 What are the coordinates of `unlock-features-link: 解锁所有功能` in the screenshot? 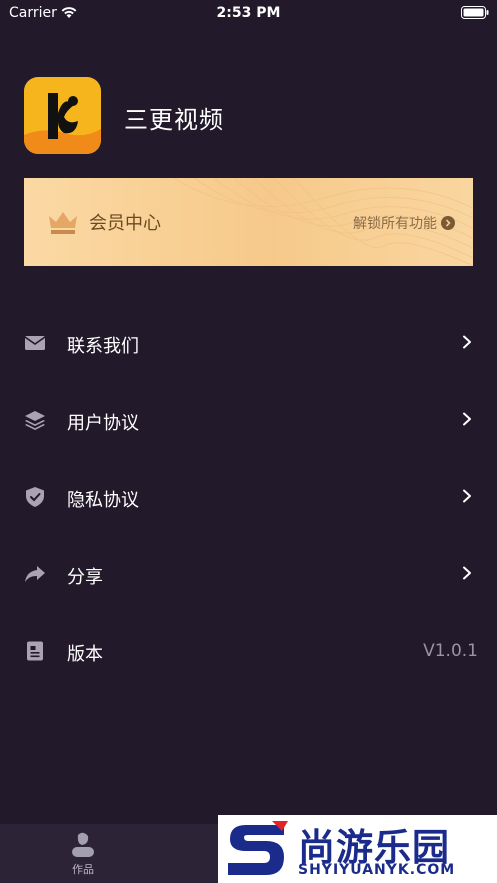 It's located at (404, 223).